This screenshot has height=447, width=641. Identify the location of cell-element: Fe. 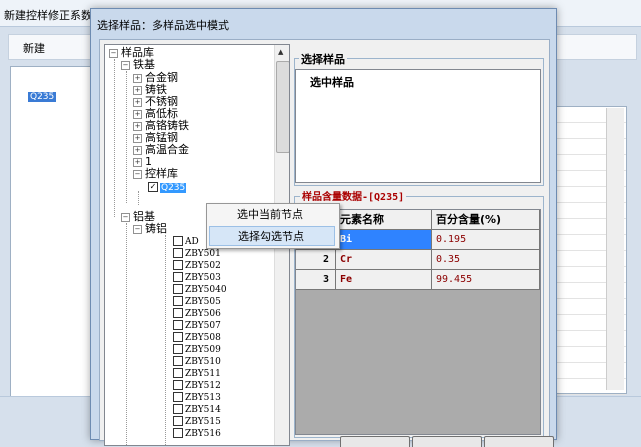
(384, 280).